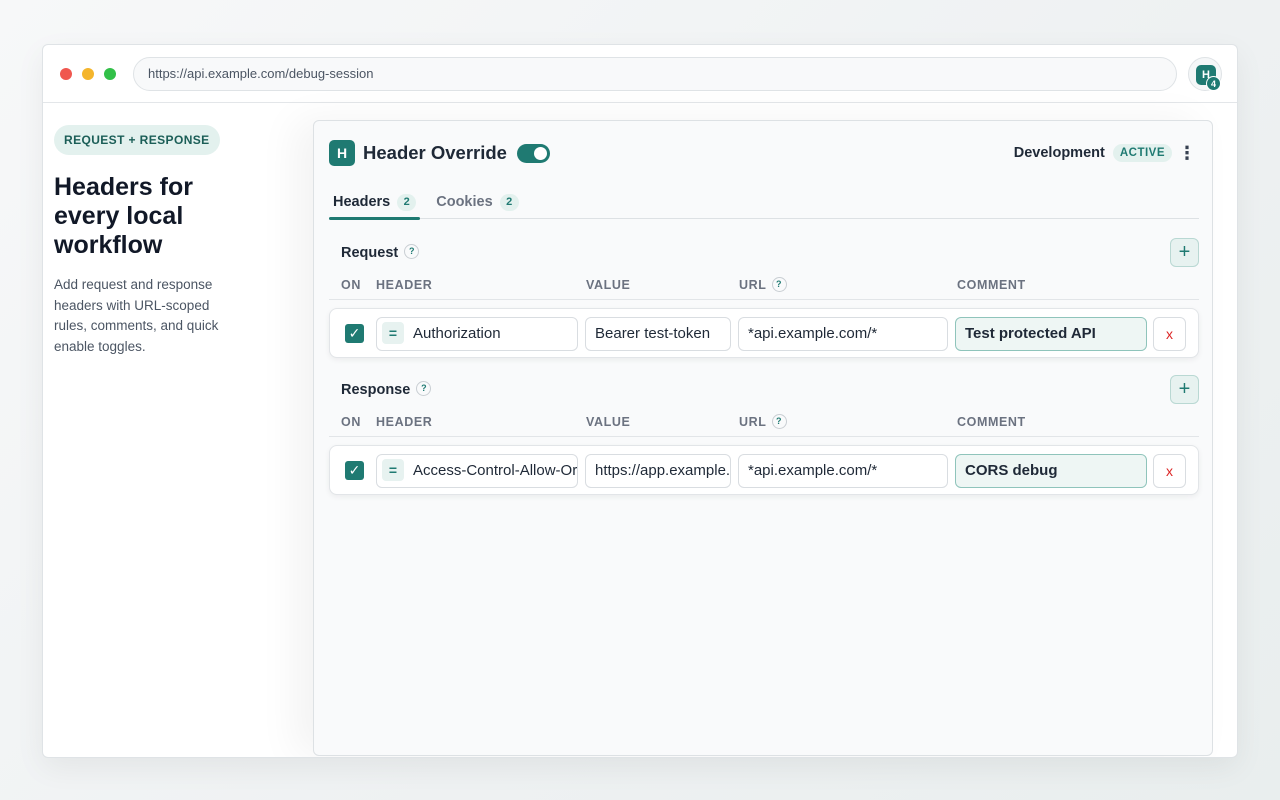 This screenshot has height=800, width=1280. Describe the element at coordinates (1184, 389) in the screenshot. I see `add-response-header-button: +` at that location.